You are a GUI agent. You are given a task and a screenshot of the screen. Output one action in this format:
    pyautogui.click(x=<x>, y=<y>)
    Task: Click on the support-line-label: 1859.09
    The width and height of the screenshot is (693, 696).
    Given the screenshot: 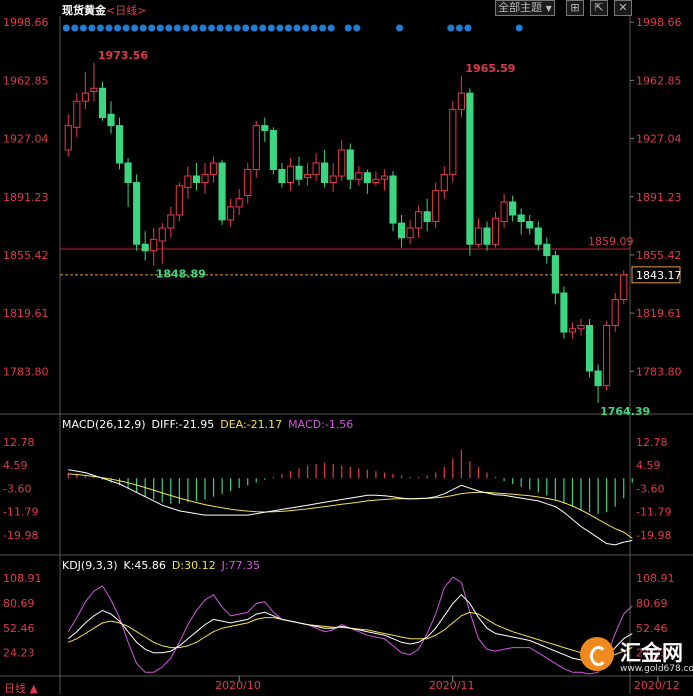 What is the action you would take?
    pyautogui.click(x=611, y=241)
    